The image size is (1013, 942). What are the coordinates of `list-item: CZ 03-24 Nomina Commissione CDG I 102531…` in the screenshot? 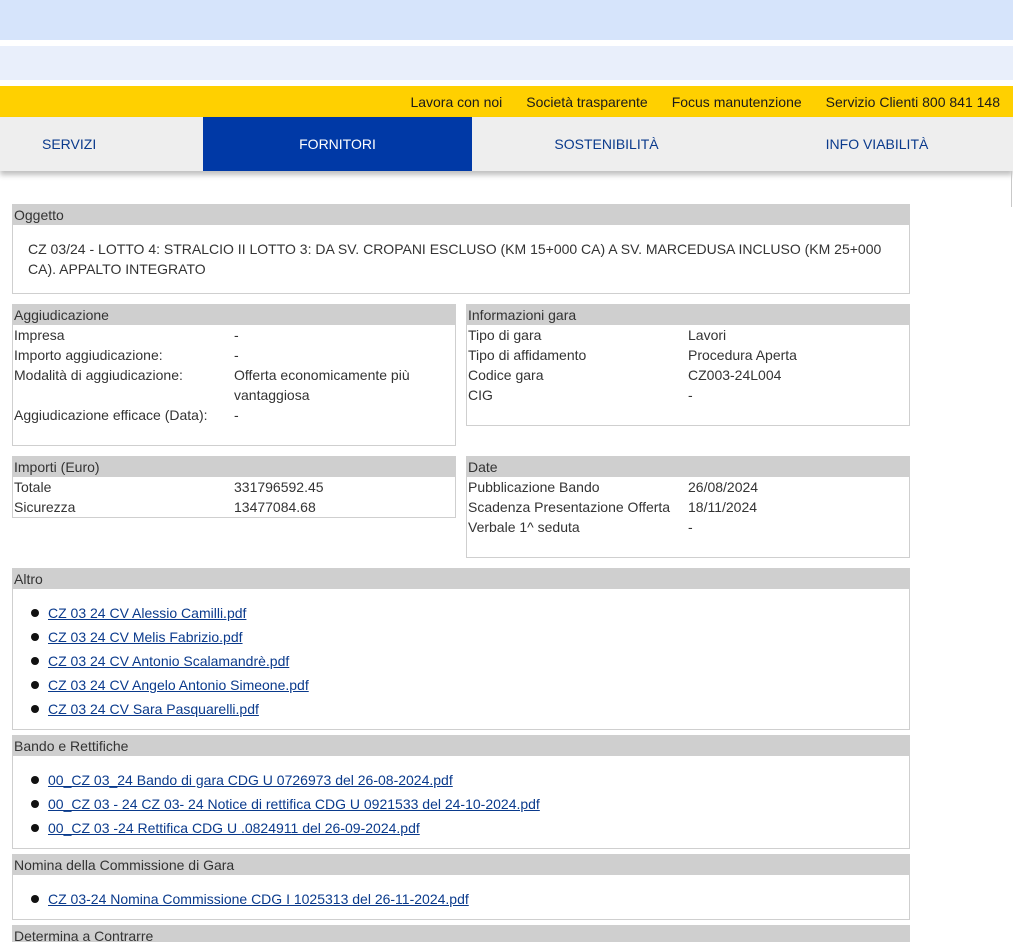 It's located at (470, 899).